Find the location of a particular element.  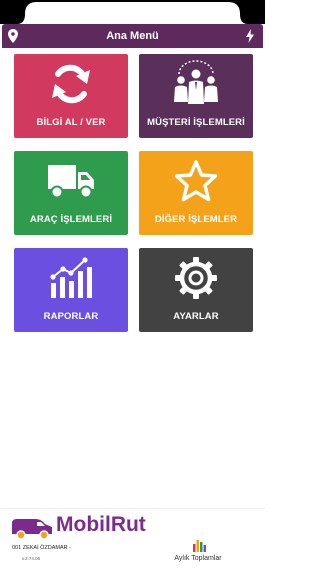

tile-diger-islemler: DİĞER İŞLEMLER is located at coordinates (196, 193).